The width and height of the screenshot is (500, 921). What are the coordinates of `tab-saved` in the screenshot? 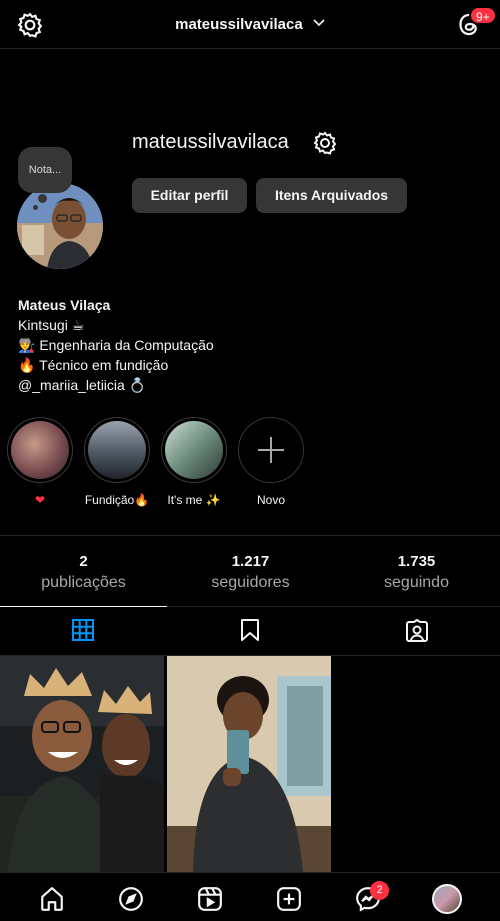 It's located at (250, 631).